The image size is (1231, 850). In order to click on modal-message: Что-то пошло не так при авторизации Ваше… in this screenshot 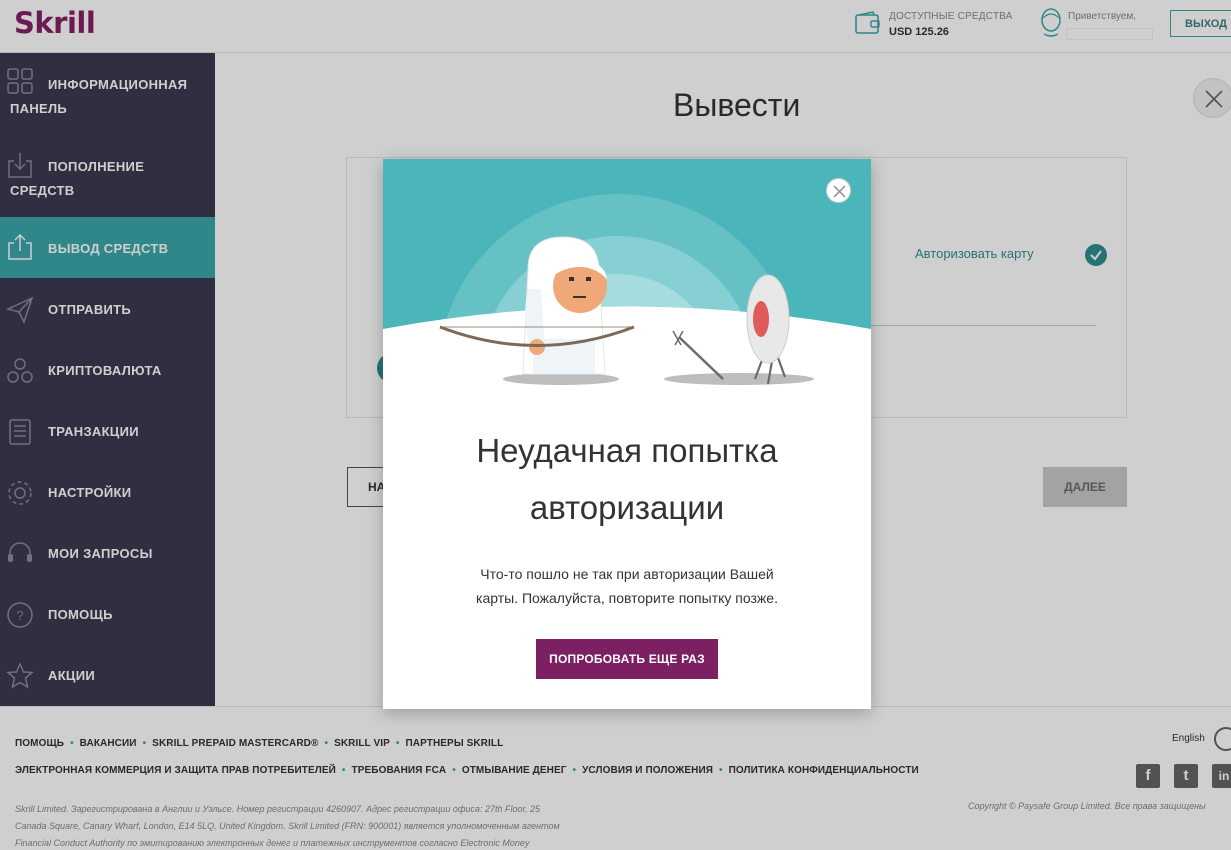, I will do `click(627, 586)`.